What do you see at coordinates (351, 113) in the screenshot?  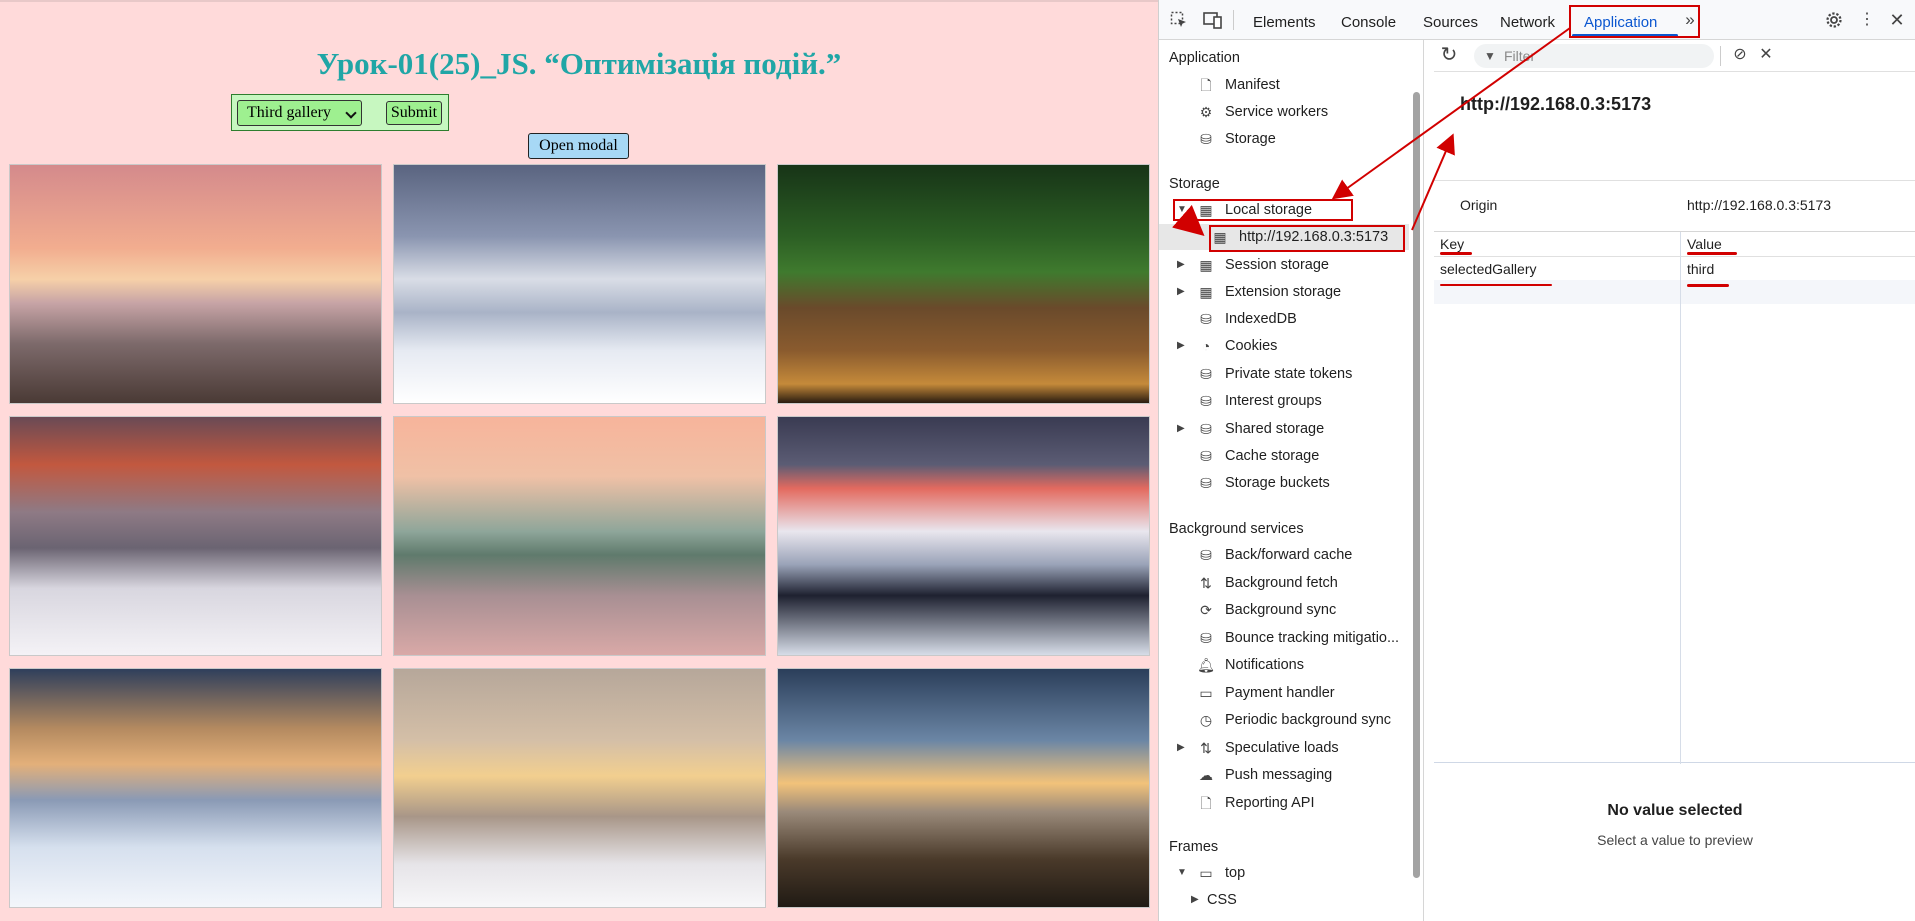 I see `chevron-down-icon` at bounding box center [351, 113].